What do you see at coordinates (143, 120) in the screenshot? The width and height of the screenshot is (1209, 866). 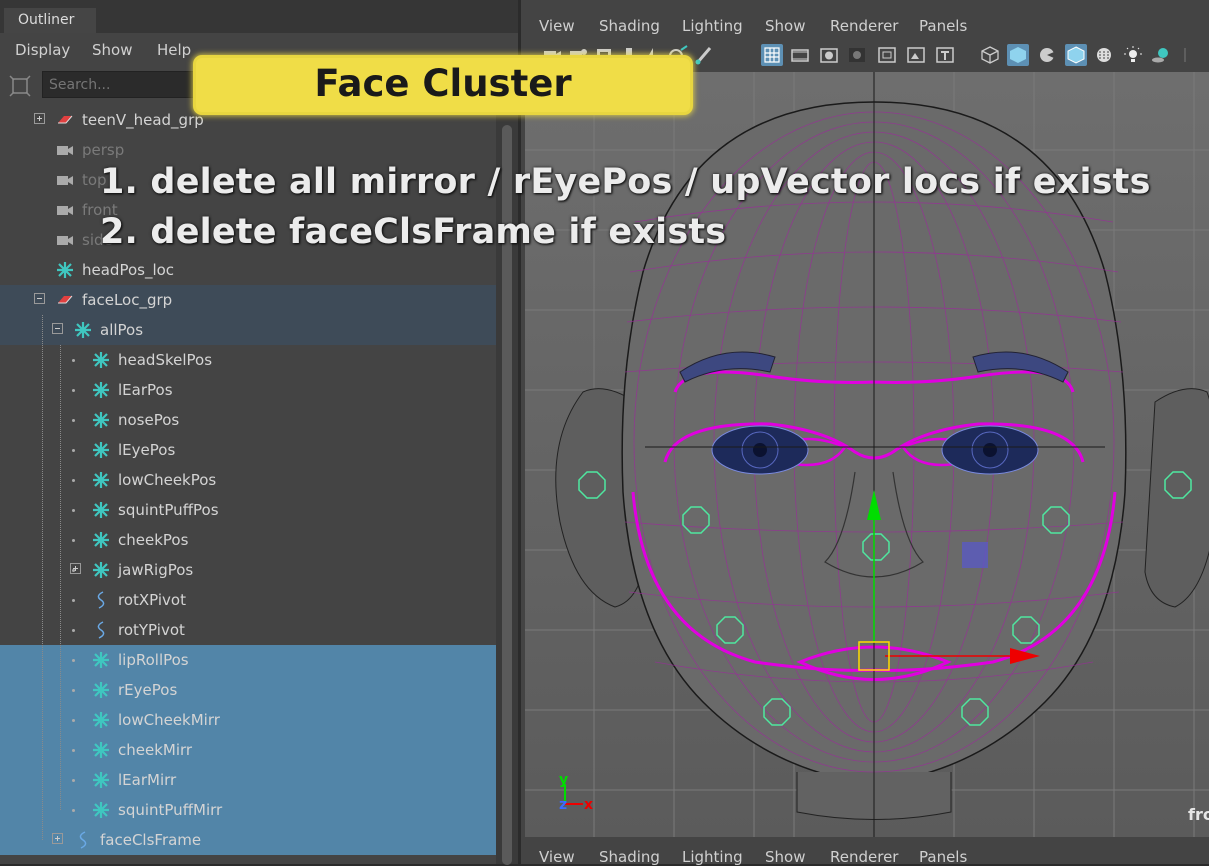 I see `outliner-item-label: teenV_head_grp` at bounding box center [143, 120].